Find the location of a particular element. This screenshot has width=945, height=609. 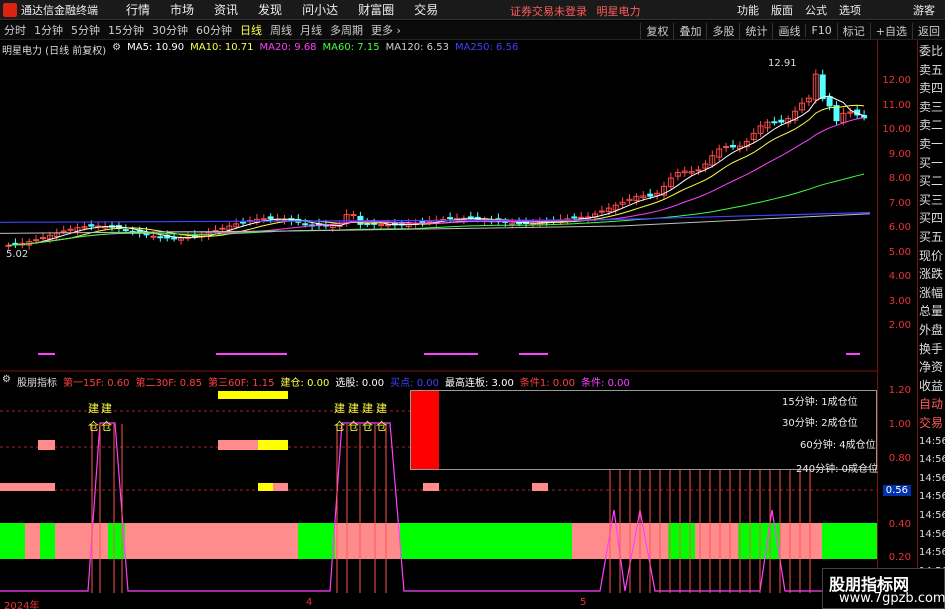

statistics-button: 统计 is located at coordinates (755, 30).